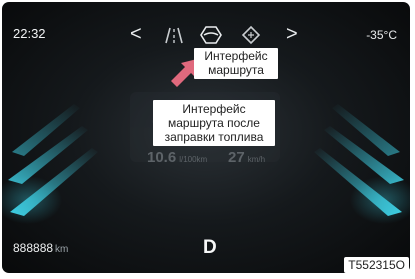 This screenshot has width=415, height=279. What do you see at coordinates (50, 164) in the screenshot?
I see `left-gauge-arms` at bounding box center [50, 164].